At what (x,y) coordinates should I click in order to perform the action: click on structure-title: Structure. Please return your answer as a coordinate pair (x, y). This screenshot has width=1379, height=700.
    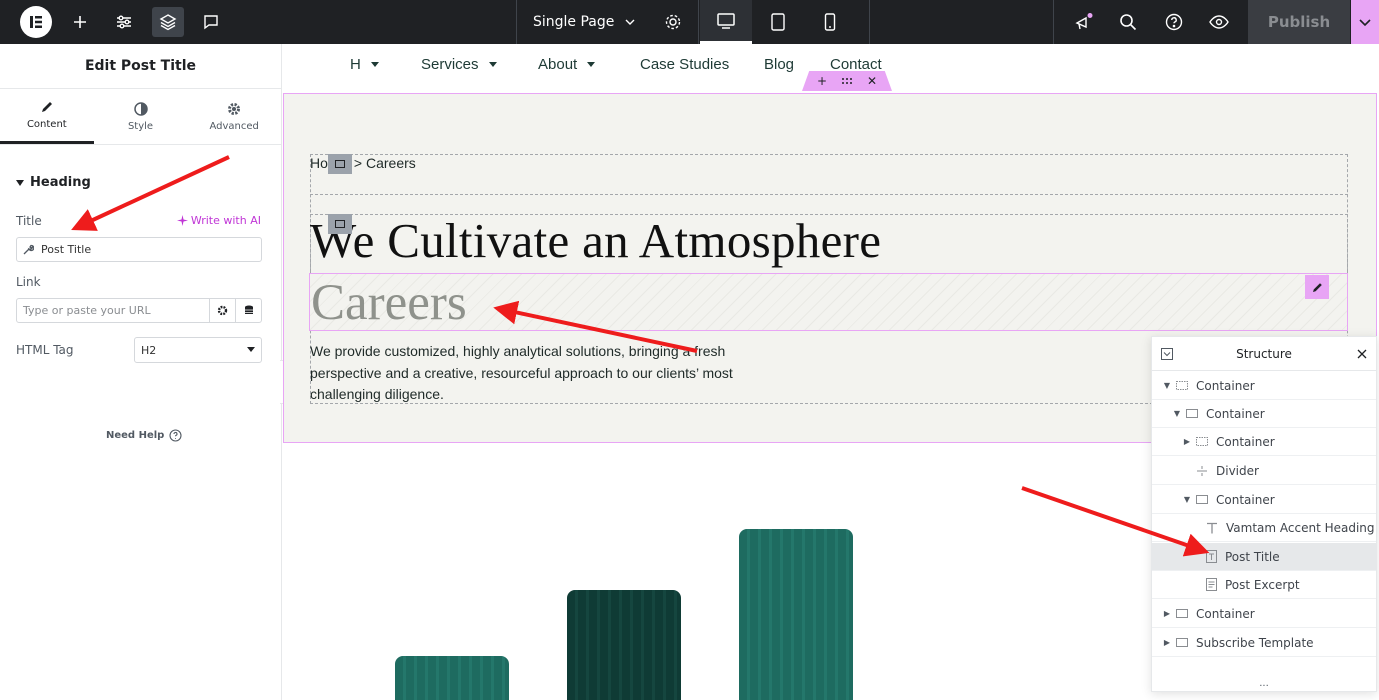
    Looking at the image, I should click on (1264, 353).